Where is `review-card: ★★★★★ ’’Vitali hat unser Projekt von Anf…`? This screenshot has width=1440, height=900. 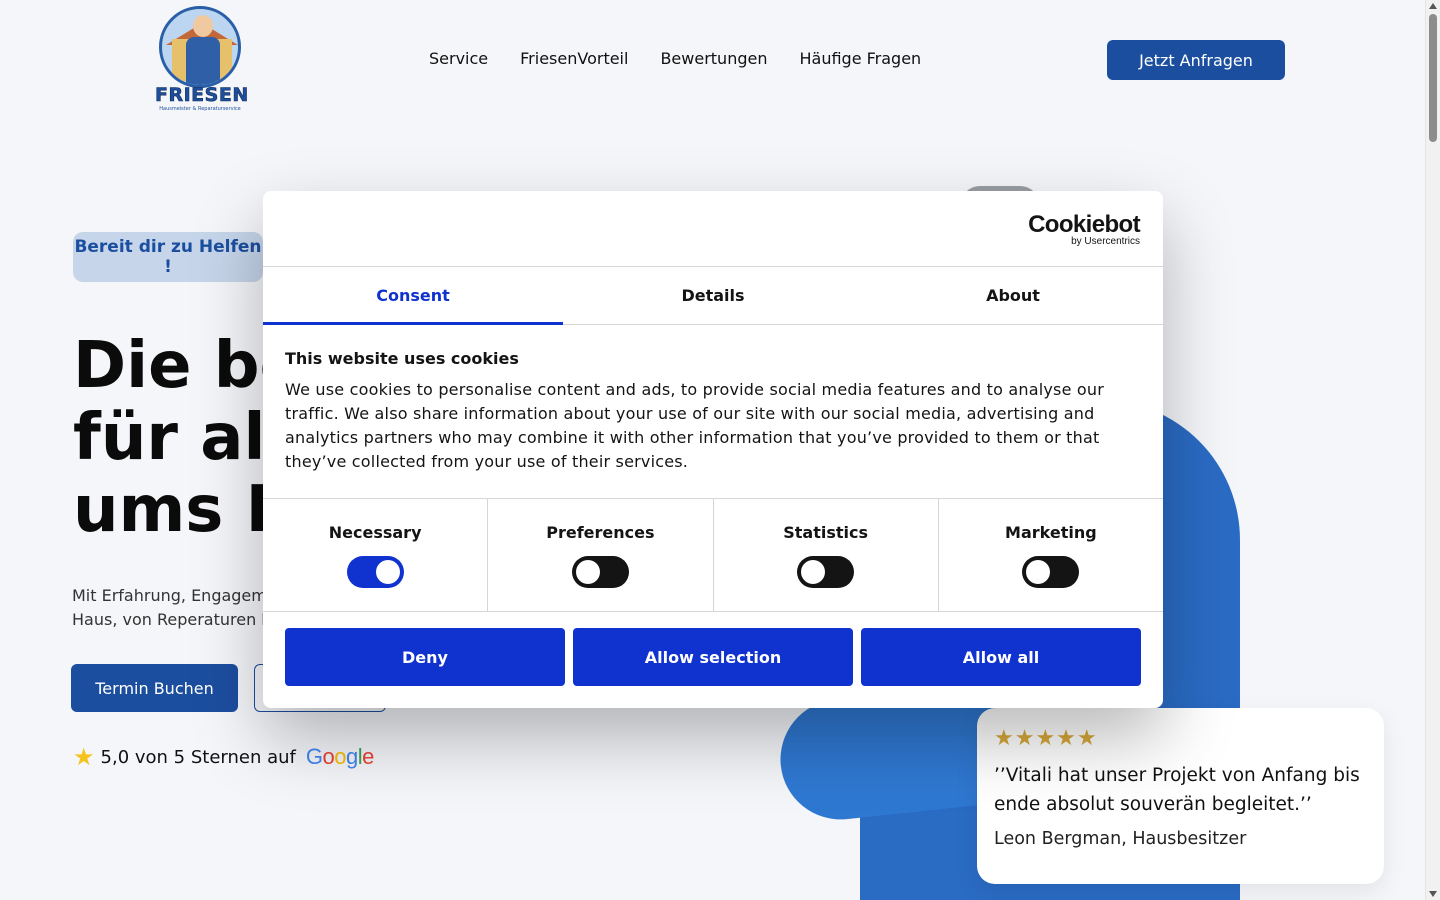
review-card: ★★★★★ ’’Vitali hat unser Projekt von Anf… is located at coordinates (1180, 796).